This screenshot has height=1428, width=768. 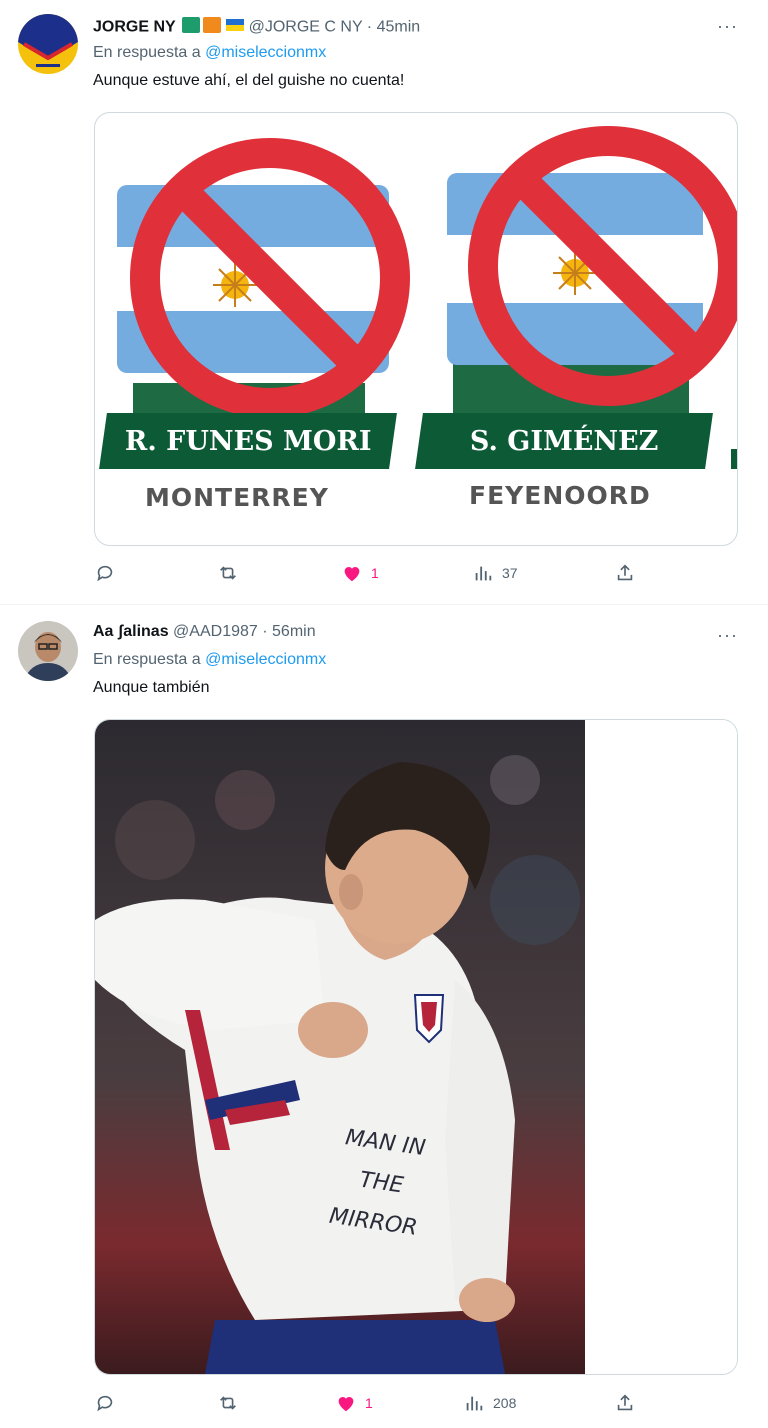 What do you see at coordinates (151, 687) in the screenshot?
I see `tweet-text: Aunque también` at bounding box center [151, 687].